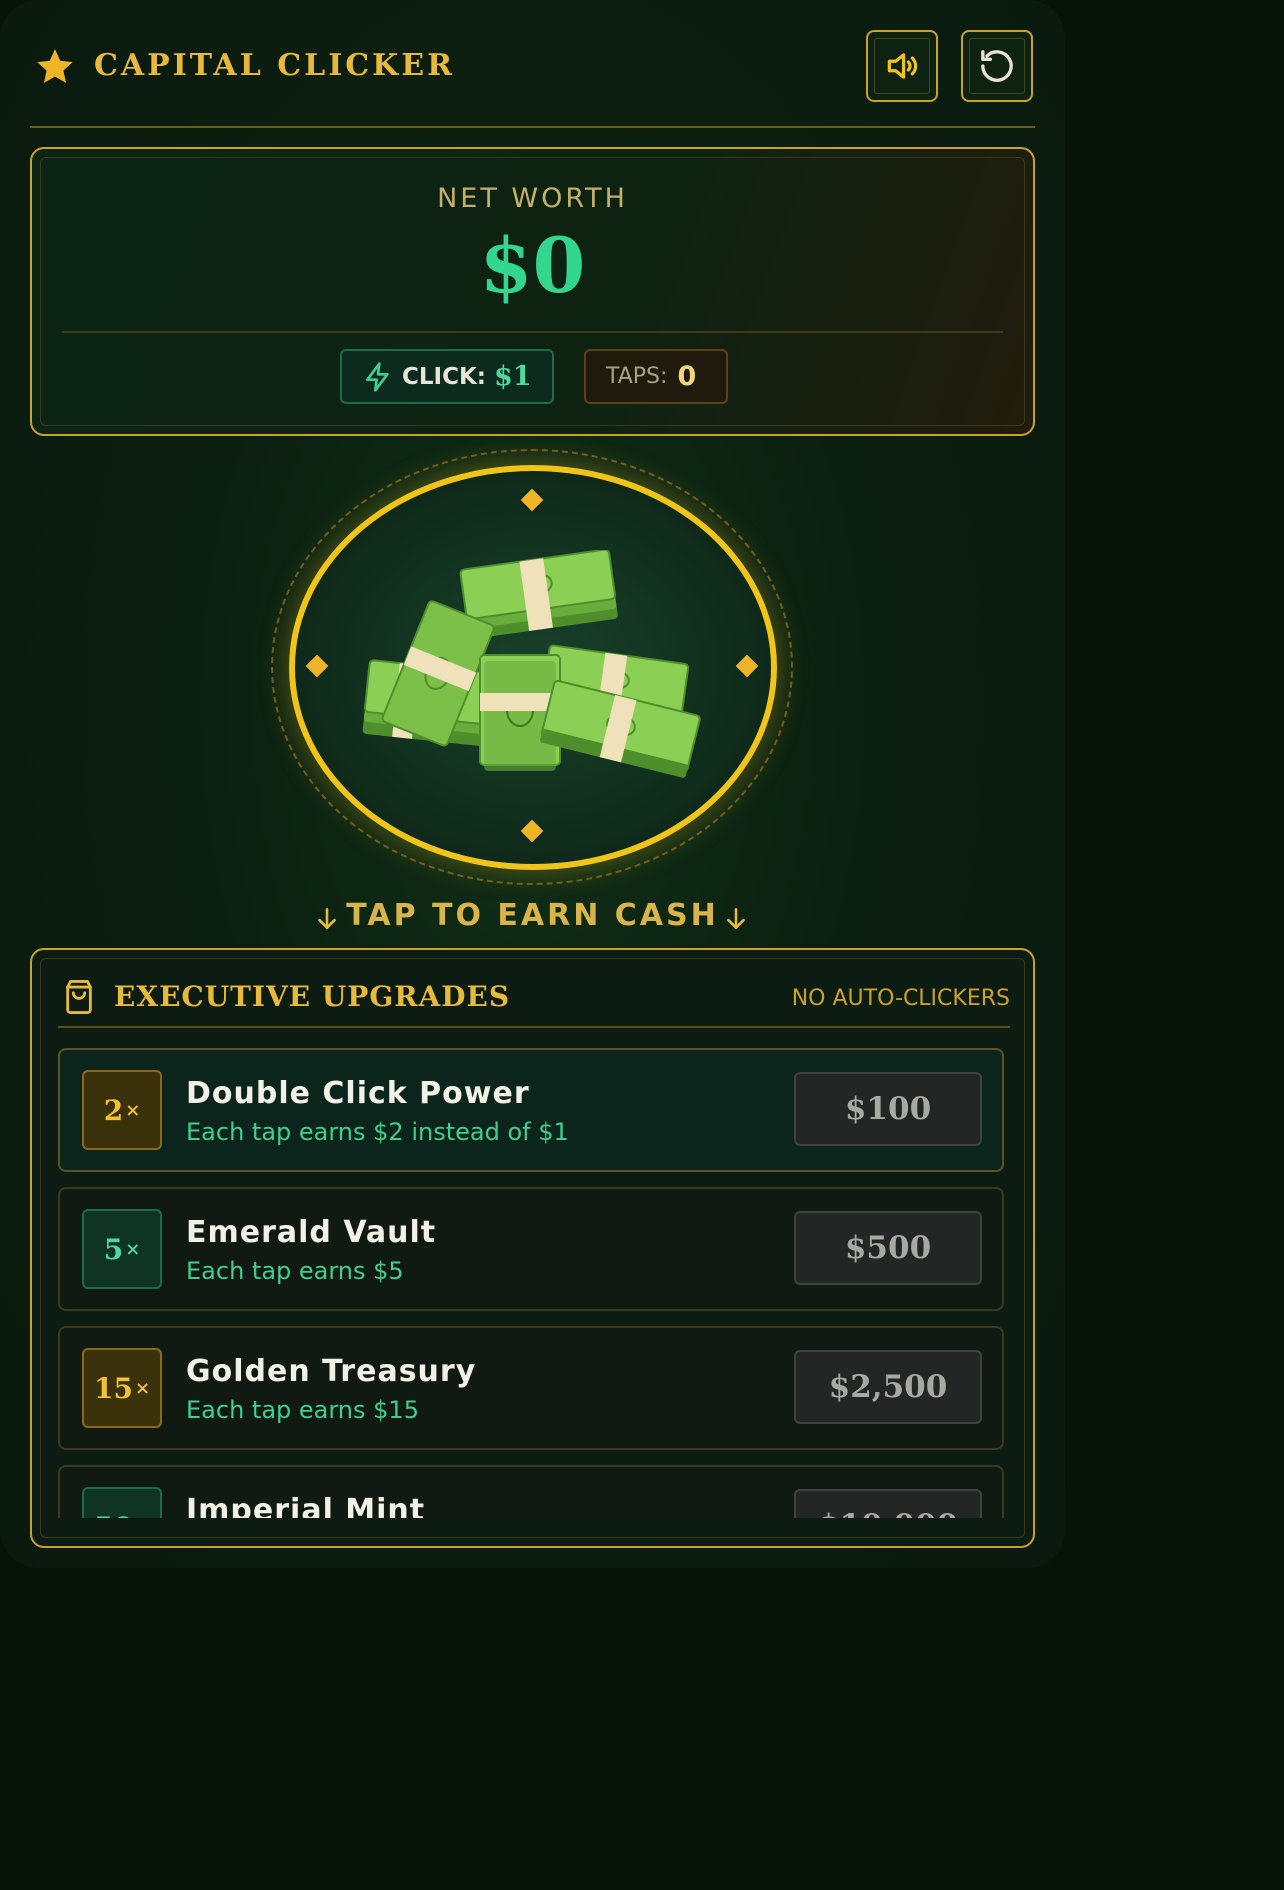 The image size is (1284, 1890). Describe the element at coordinates (295, 1271) in the screenshot. I see `upgrade-description: Each tap earns $5` at that location.